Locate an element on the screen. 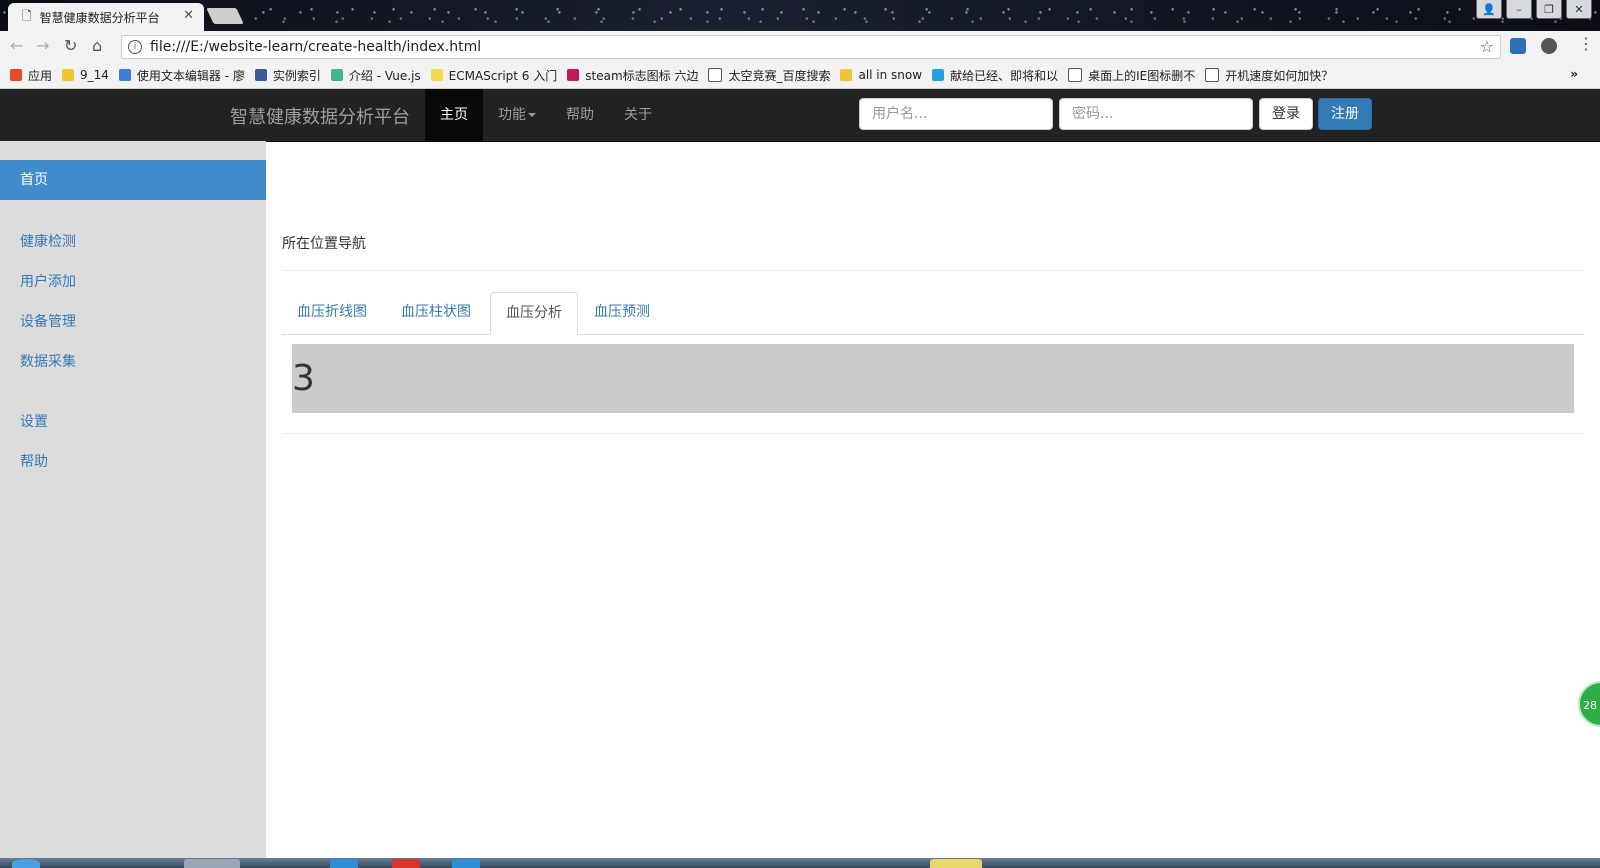 The width and height of the screenshot is (1600, 868). tab-pane-content: 3 is located at coordinates (303, 378).